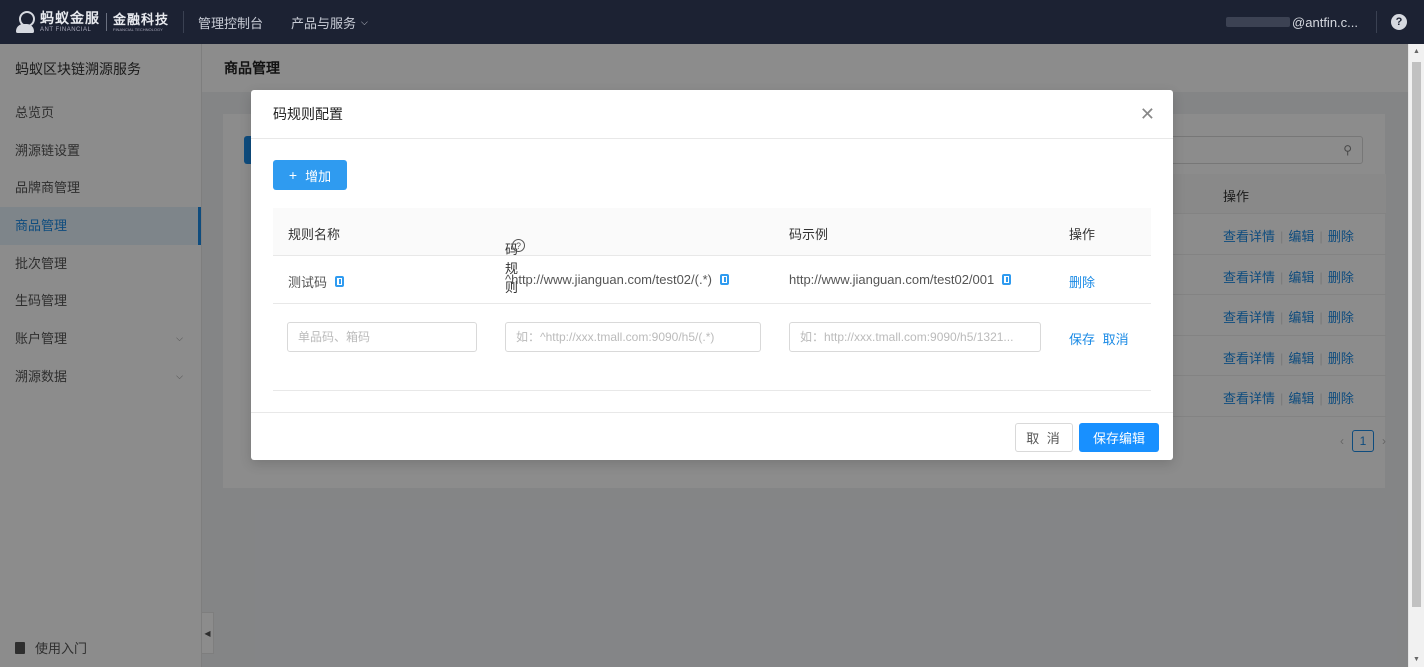 The image size is (1424, 667). I want to click on dialog-footer: 取 消 保存编辑, so click(712, 436).